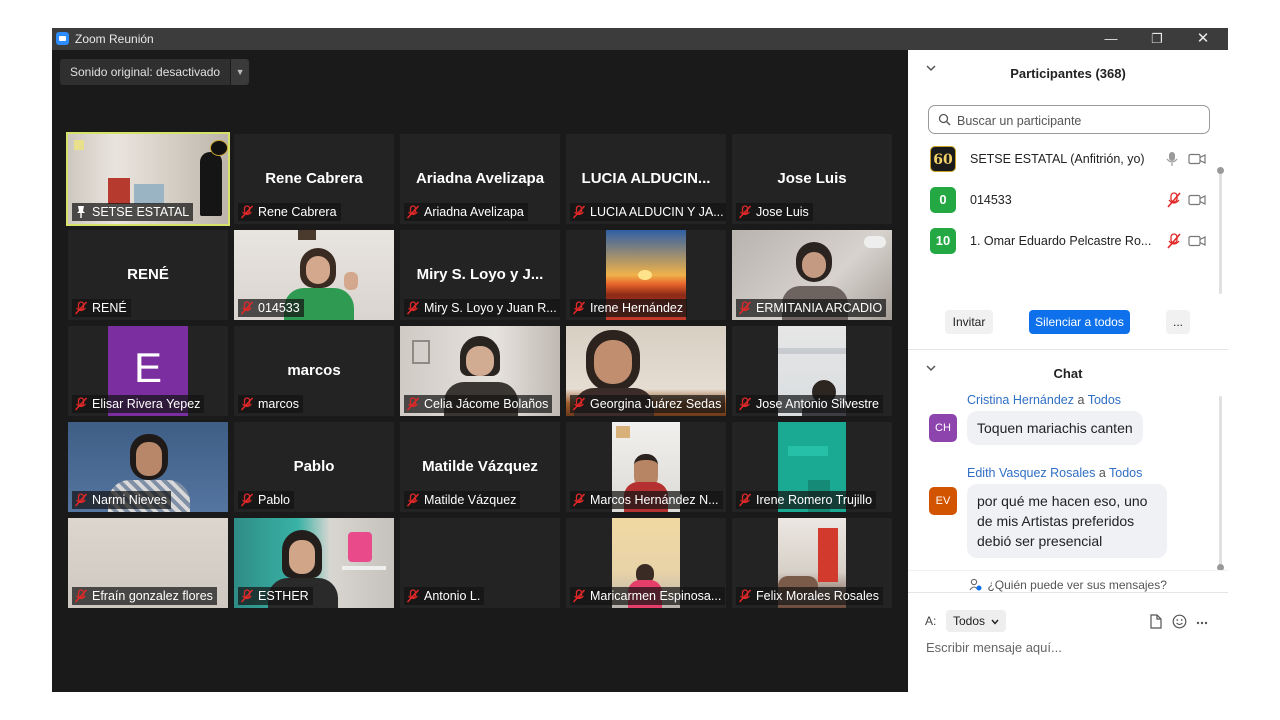 The width and height of the screenshot is (1280, 720). What do you see at coordinates (1071, 647) in the screenshot?
I see `chat-message-input` at bounding box center [1071, 647].